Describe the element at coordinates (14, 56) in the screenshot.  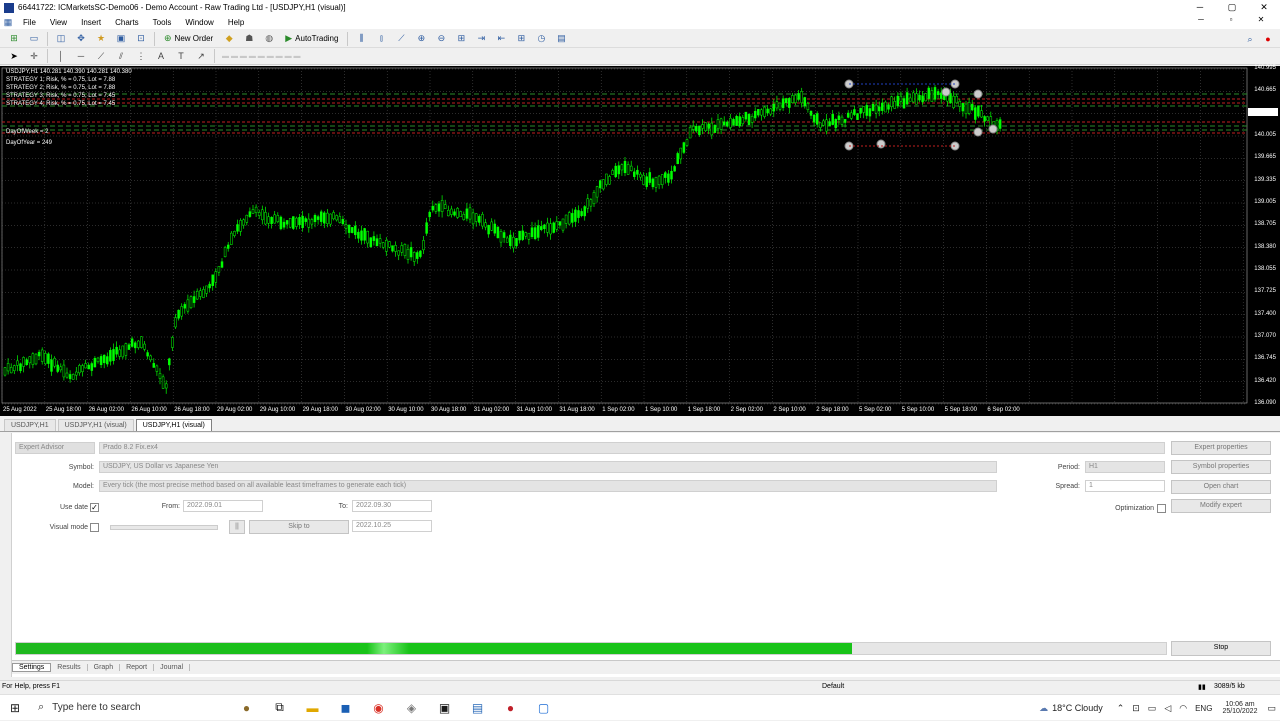
I see `cursor-icon: ➤` at that location.